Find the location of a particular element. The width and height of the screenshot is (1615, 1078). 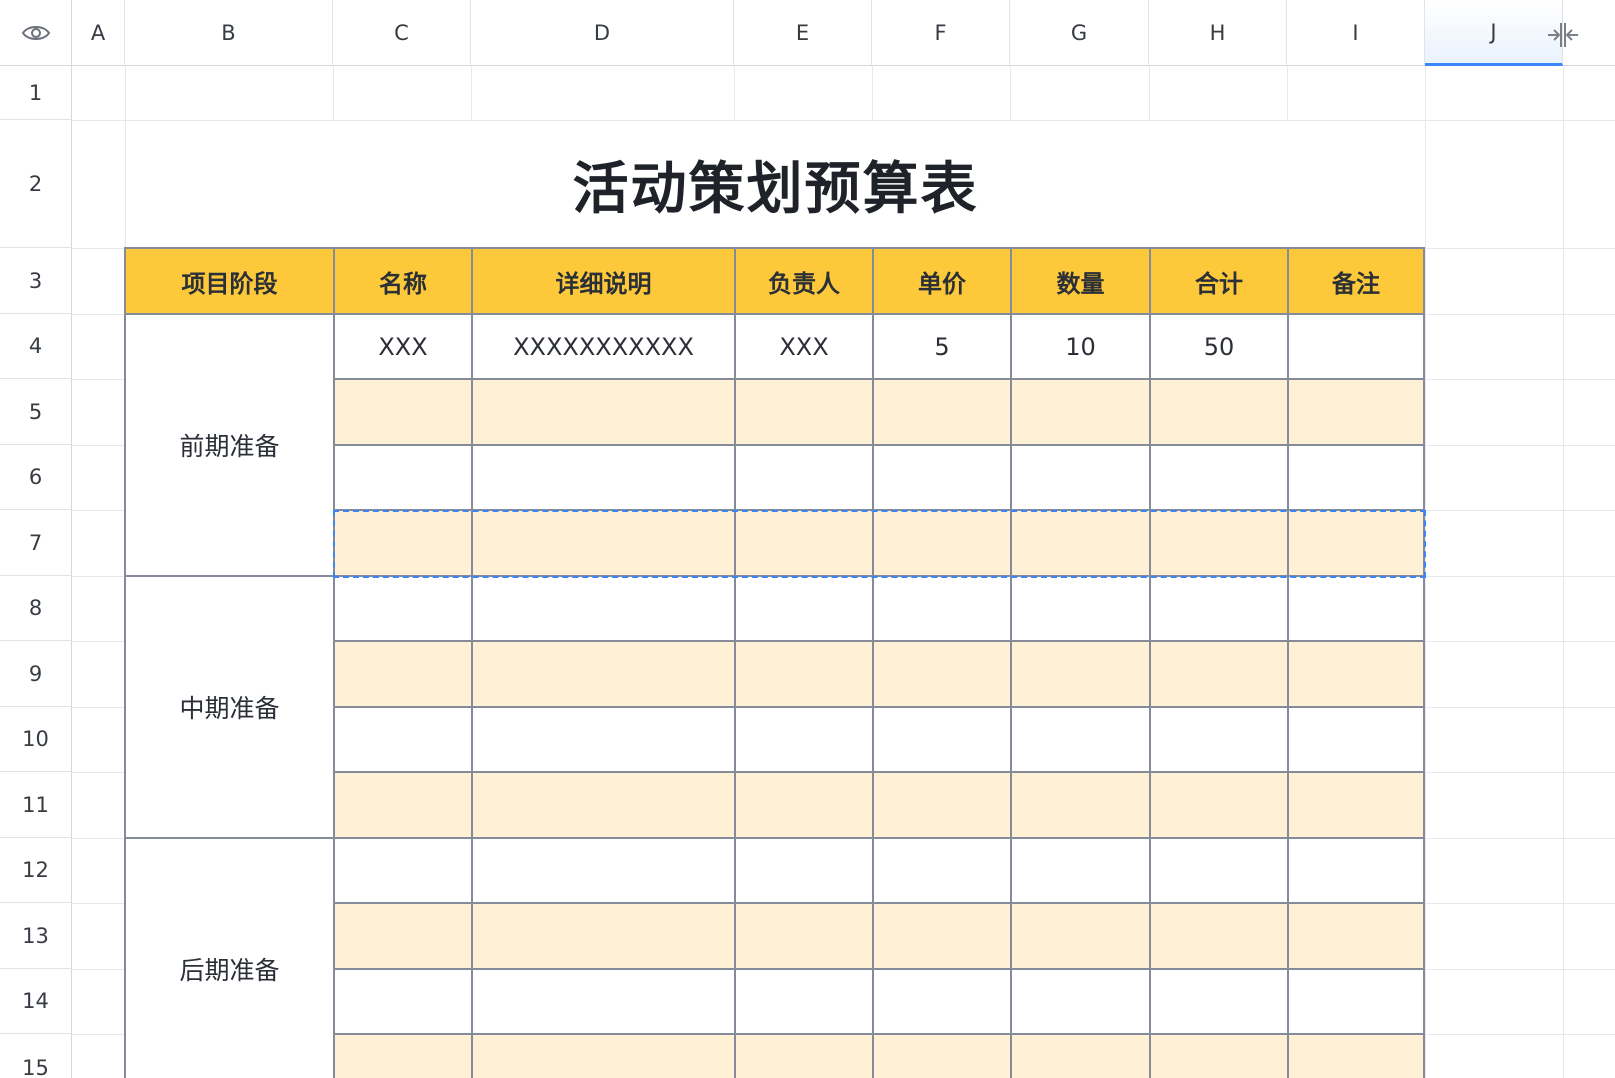

table-cell: 5 is located at coordinates (943, 347).